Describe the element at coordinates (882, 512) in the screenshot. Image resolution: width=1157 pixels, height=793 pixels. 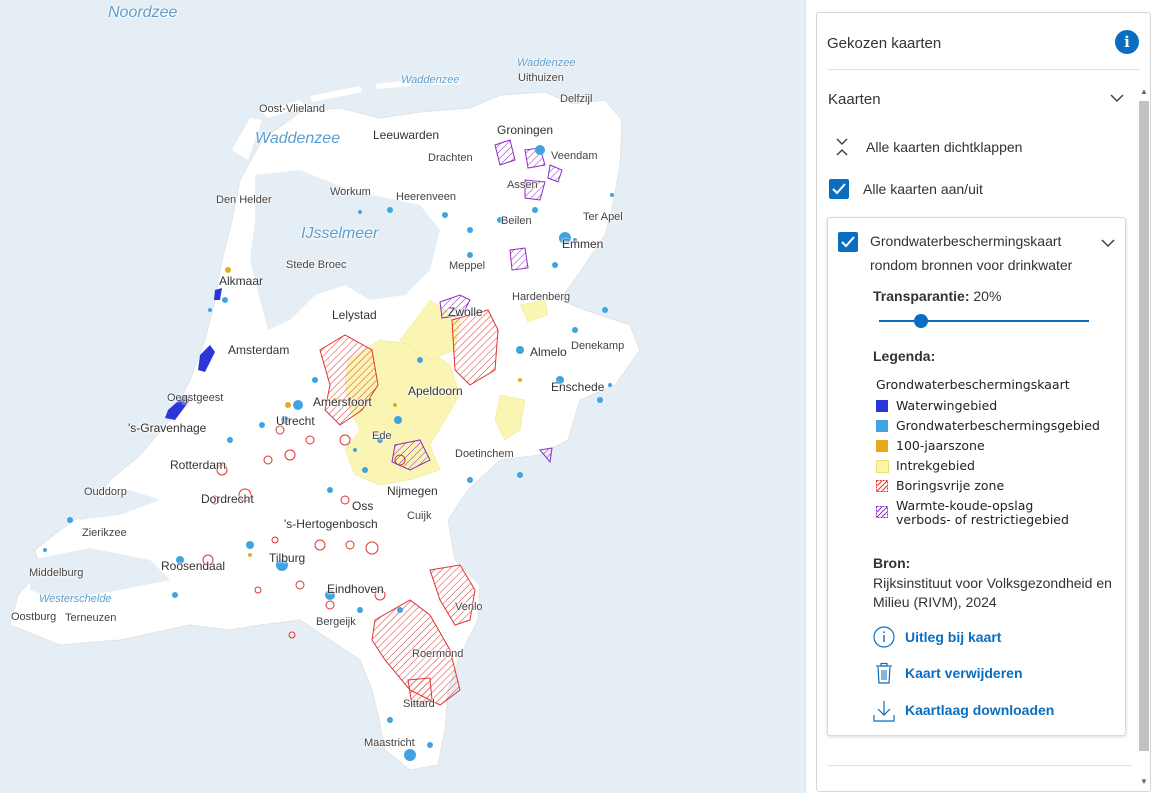
I see `legend-swatch-wko` at that location.